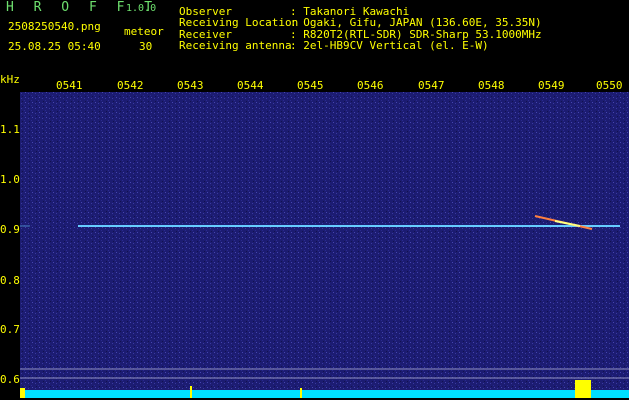 This screenshot has height=400, width=629. What do you see at coordinates (10, 329) in the screenshot?
I see `freq-label: 0.7` at bounding box center [10, 329].